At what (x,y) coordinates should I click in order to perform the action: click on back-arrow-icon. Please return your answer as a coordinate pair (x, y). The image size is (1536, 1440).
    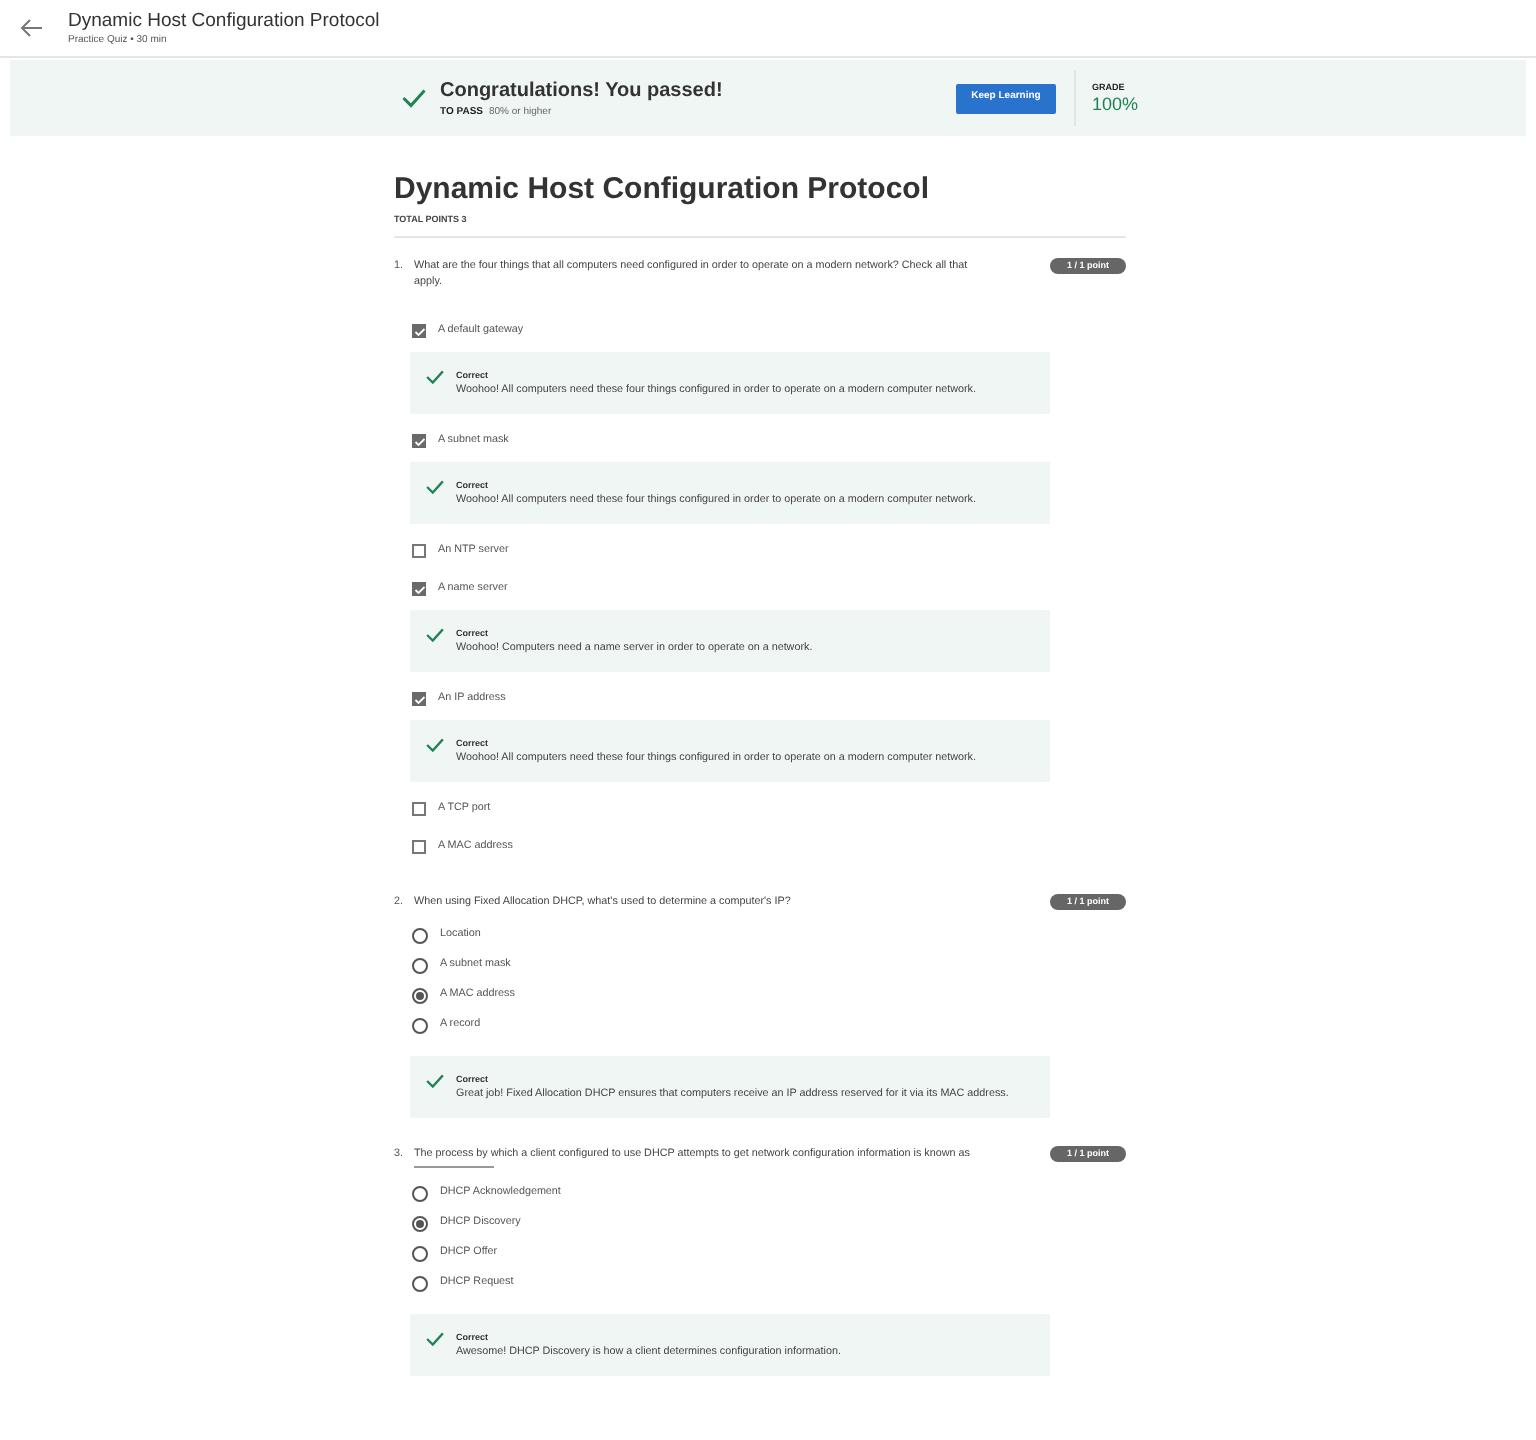
    Looking at the image, I should click on (32, 28).